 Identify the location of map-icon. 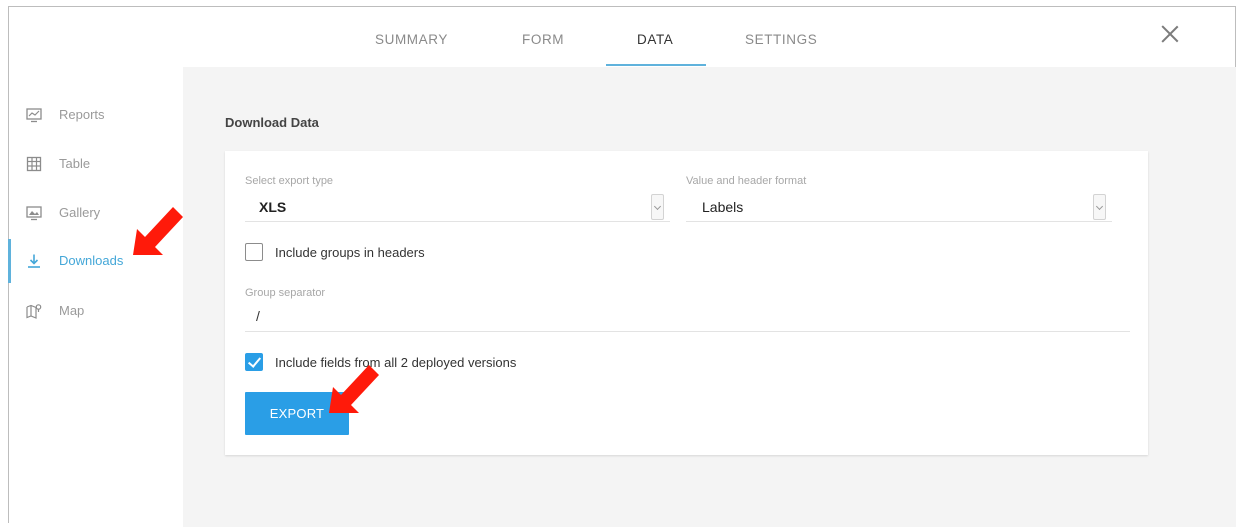
(34, 311).